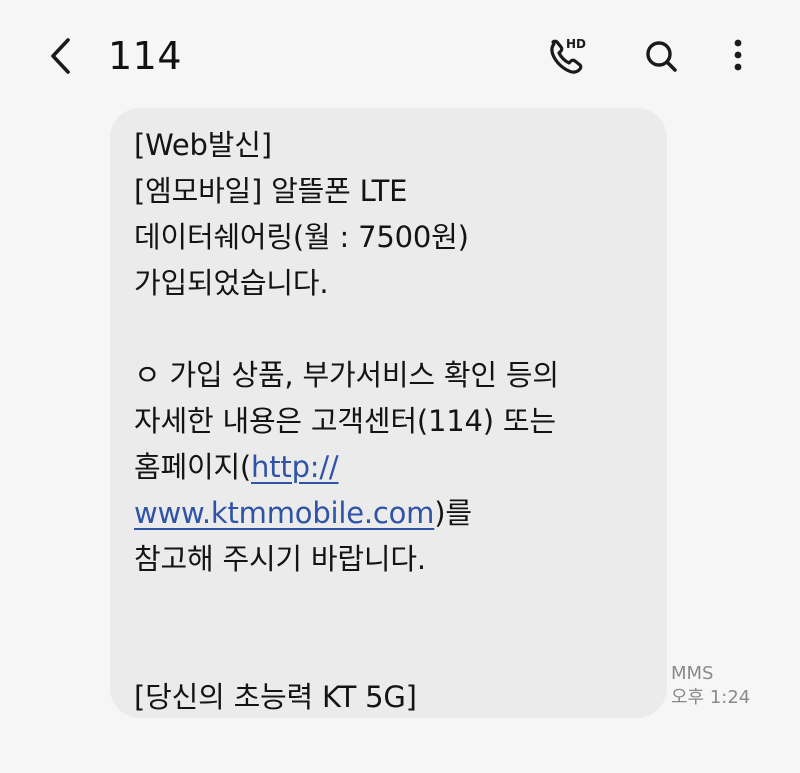 The image size is (800, 773). Describe the element at coordinates (145, 56) in the screenshot. I see `contact-title: 114` at that location.